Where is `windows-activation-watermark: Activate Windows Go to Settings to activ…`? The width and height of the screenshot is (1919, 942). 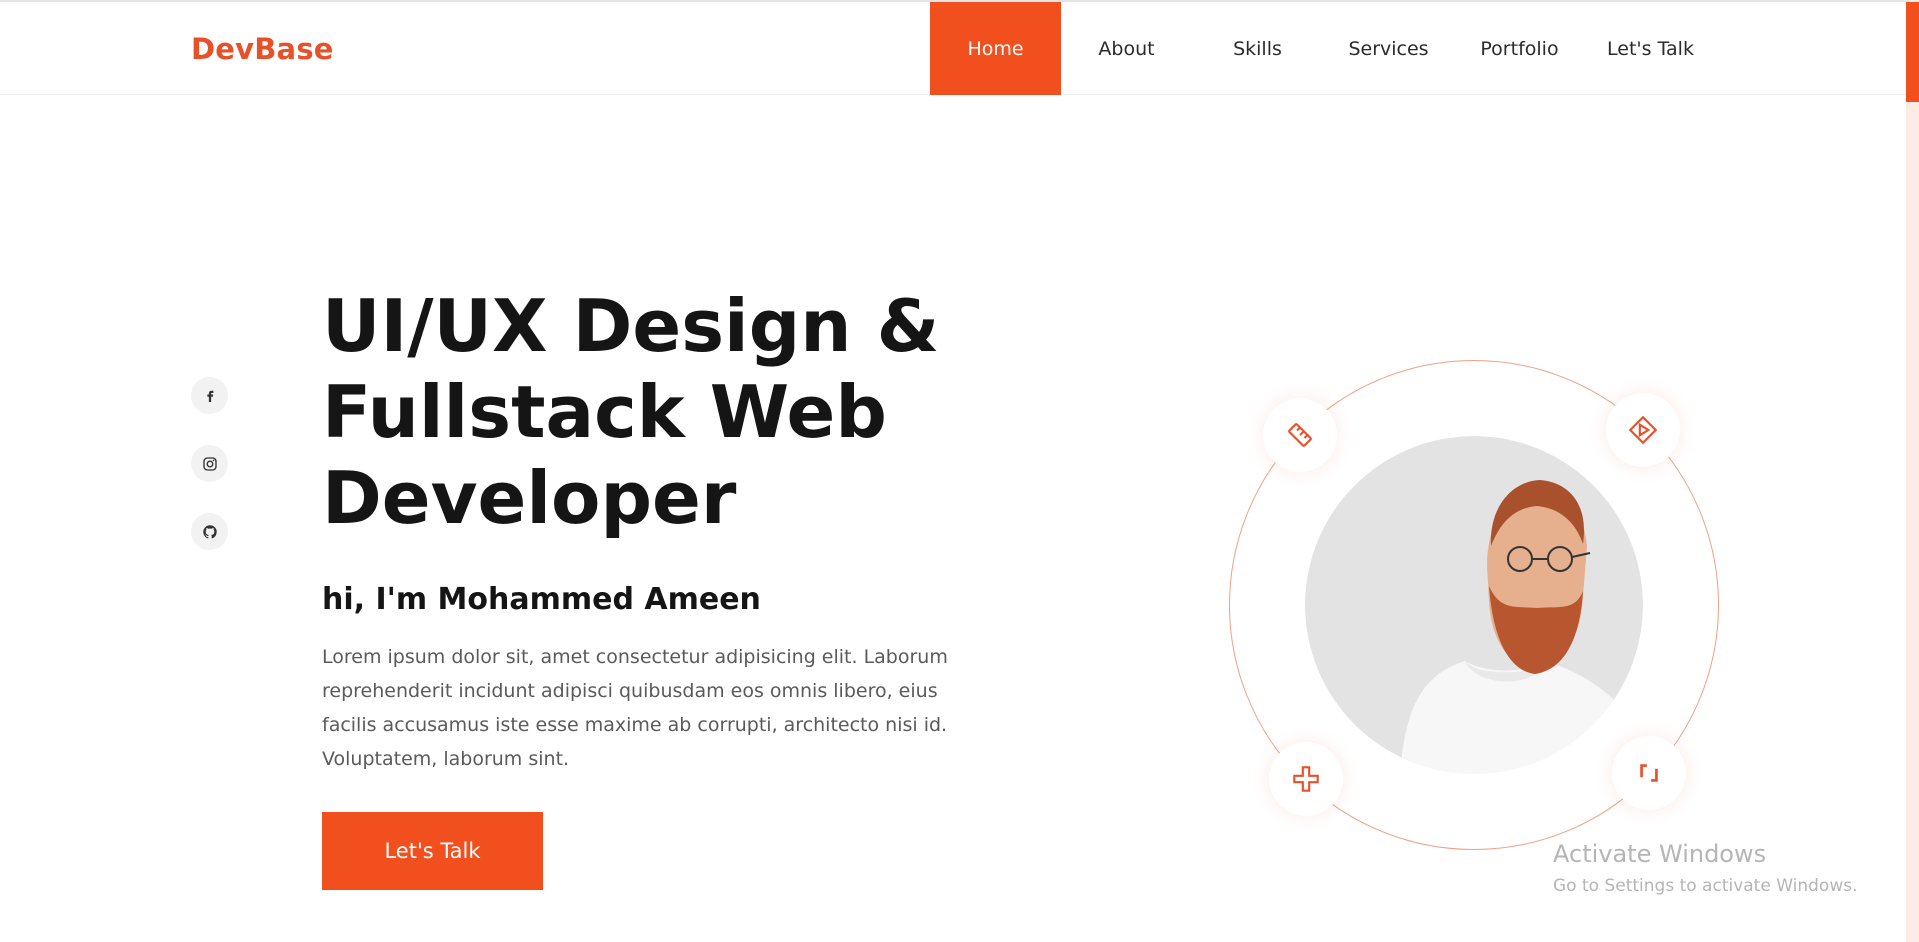 windows-activation-watermark: Activate Windows Go to Settings to activ… is located at coordinates (1705, 868).